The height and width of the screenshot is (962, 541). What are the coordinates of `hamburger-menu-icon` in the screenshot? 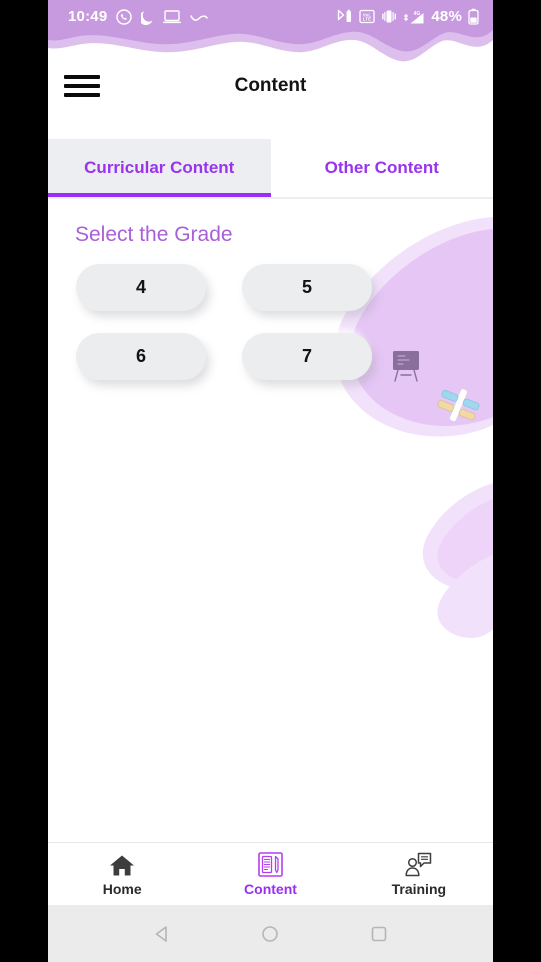 It's located at (82, 86).